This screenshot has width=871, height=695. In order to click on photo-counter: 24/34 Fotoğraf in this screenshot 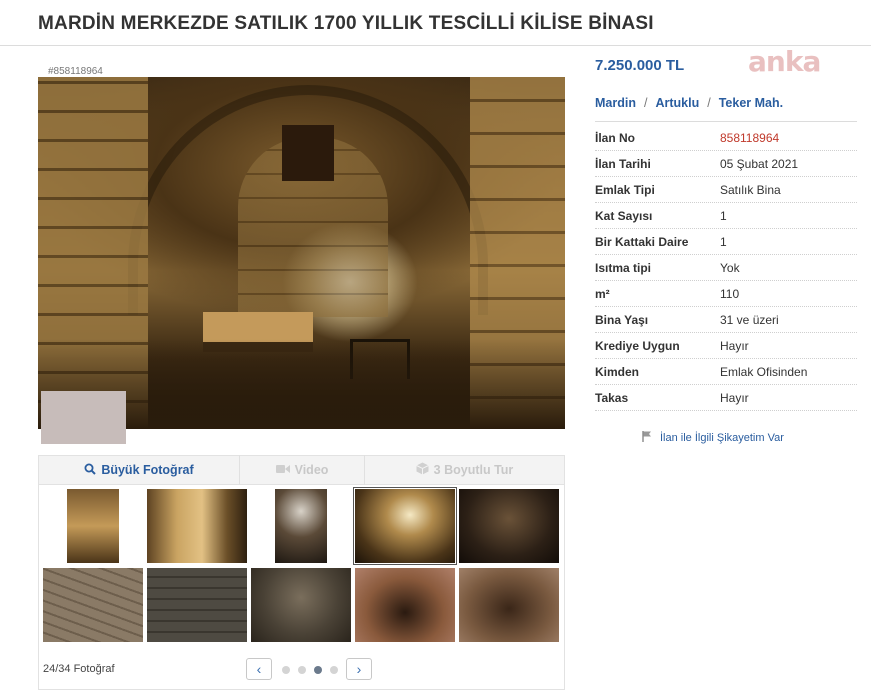, I will do `click(79, 669)`.